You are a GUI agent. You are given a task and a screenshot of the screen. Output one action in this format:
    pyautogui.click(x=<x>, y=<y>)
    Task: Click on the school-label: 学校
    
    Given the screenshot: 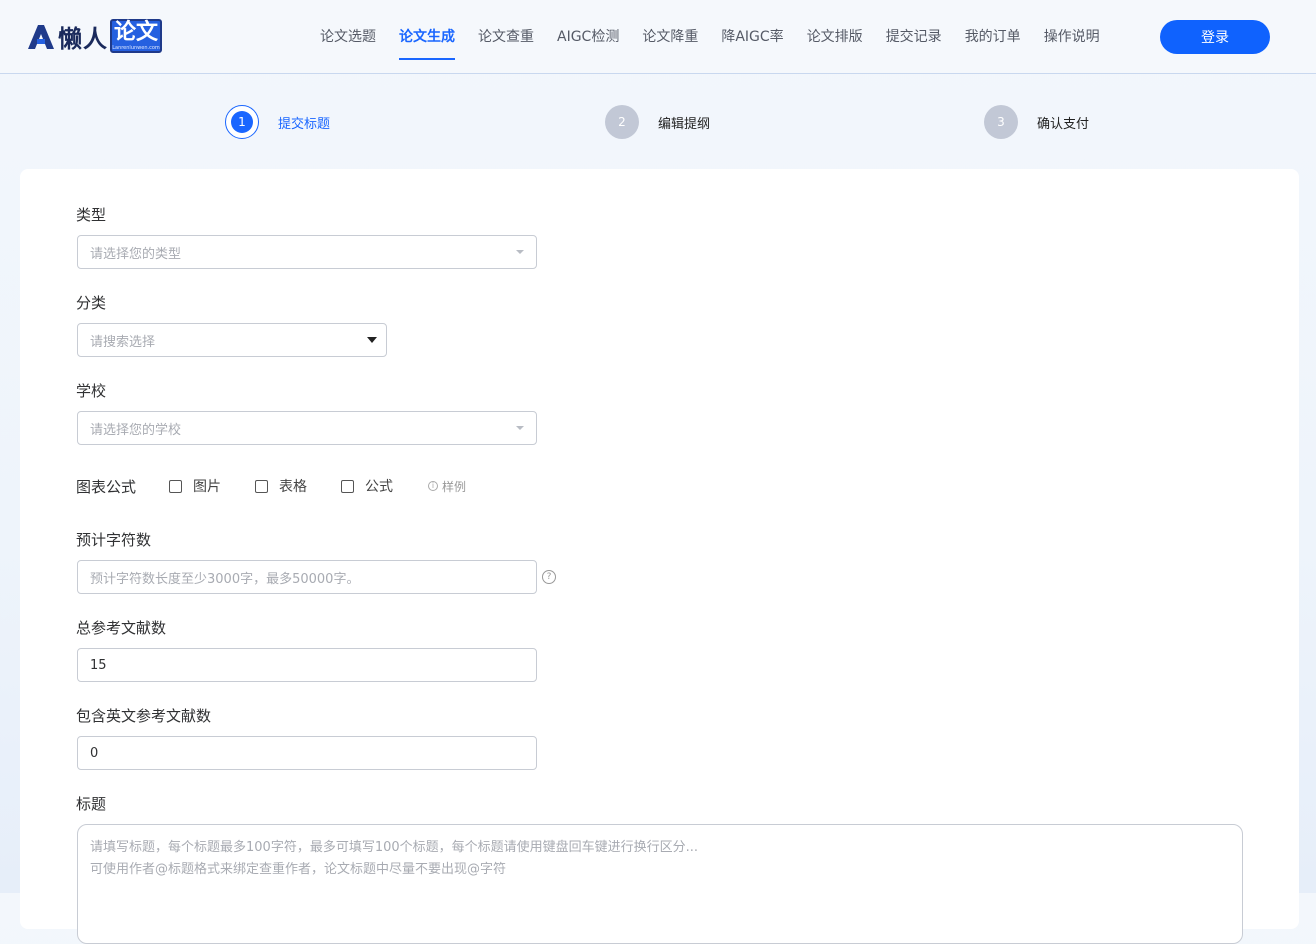 What is the action you would take?
    pyautogui.click(x=91, y=391)
    